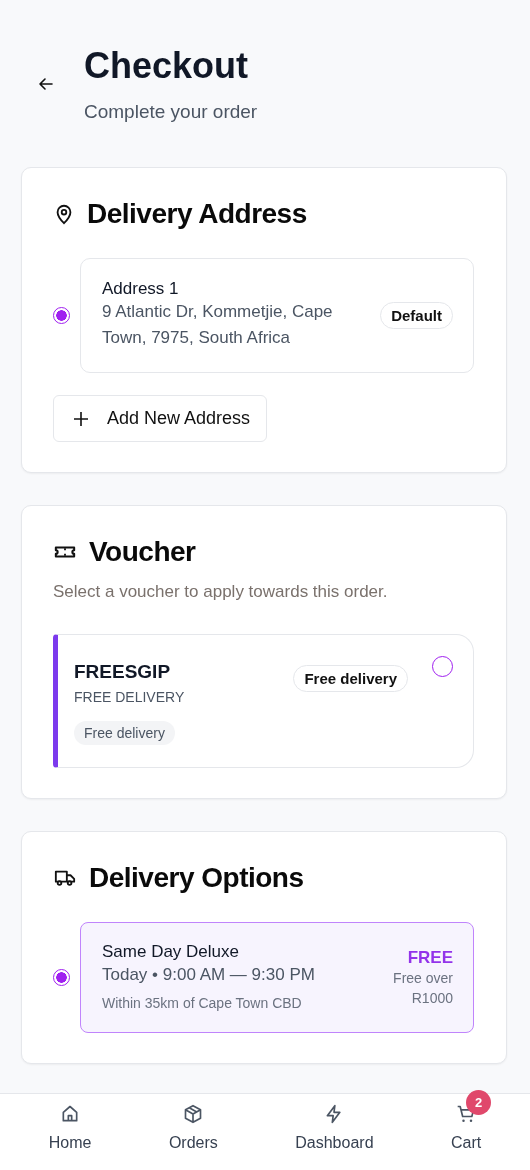  I want to click on delivery-price: FREE, so click(430, 957).